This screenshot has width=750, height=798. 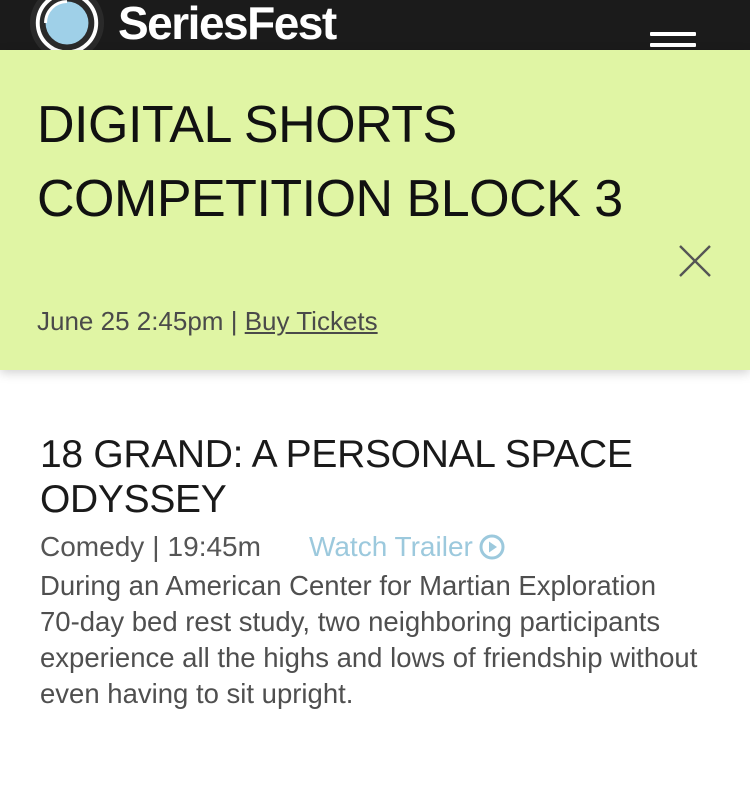 I want to click on event-title: DIGITAL SHORTS COMPETITION BLOCK 3, so click(x=330, y=162).